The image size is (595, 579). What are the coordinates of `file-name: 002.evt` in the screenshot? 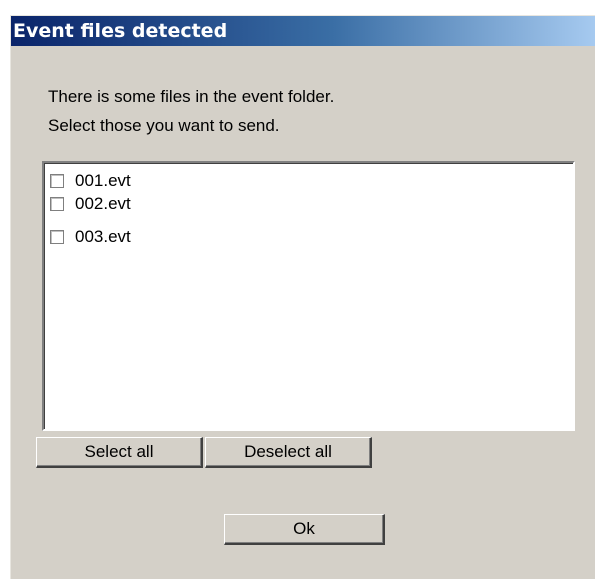 It's located at (103, 203).